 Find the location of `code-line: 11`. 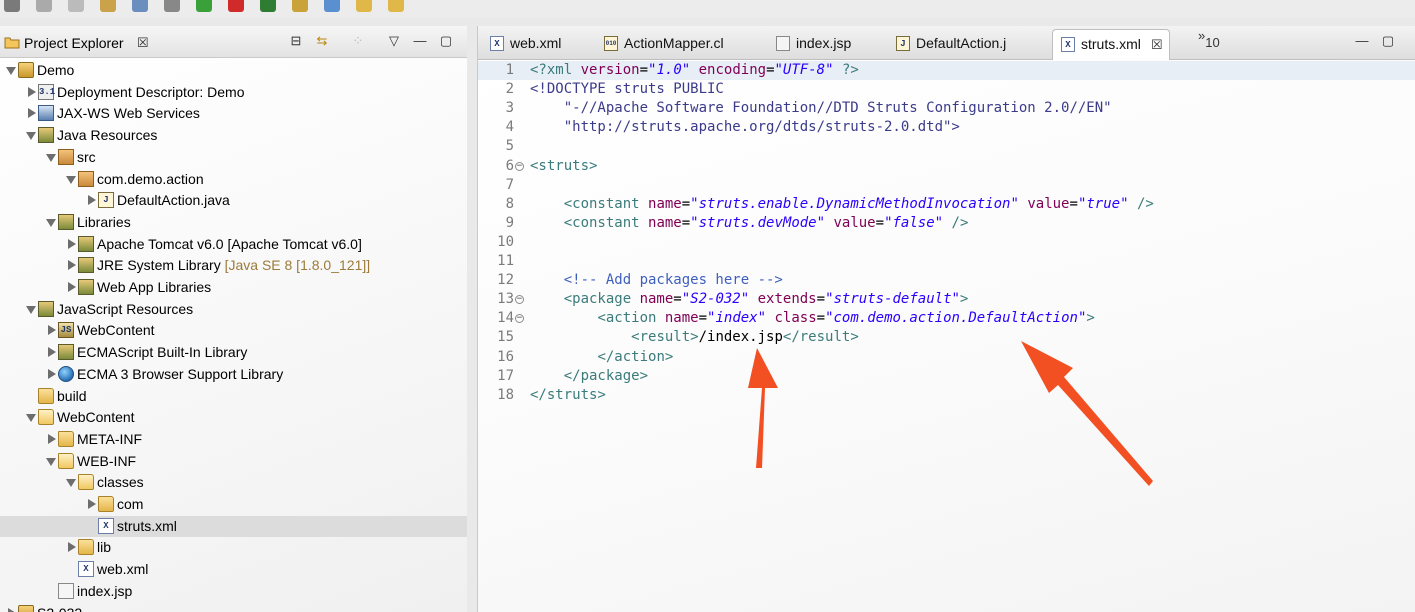

code-line: 11 is located at coordinates (946, 261).